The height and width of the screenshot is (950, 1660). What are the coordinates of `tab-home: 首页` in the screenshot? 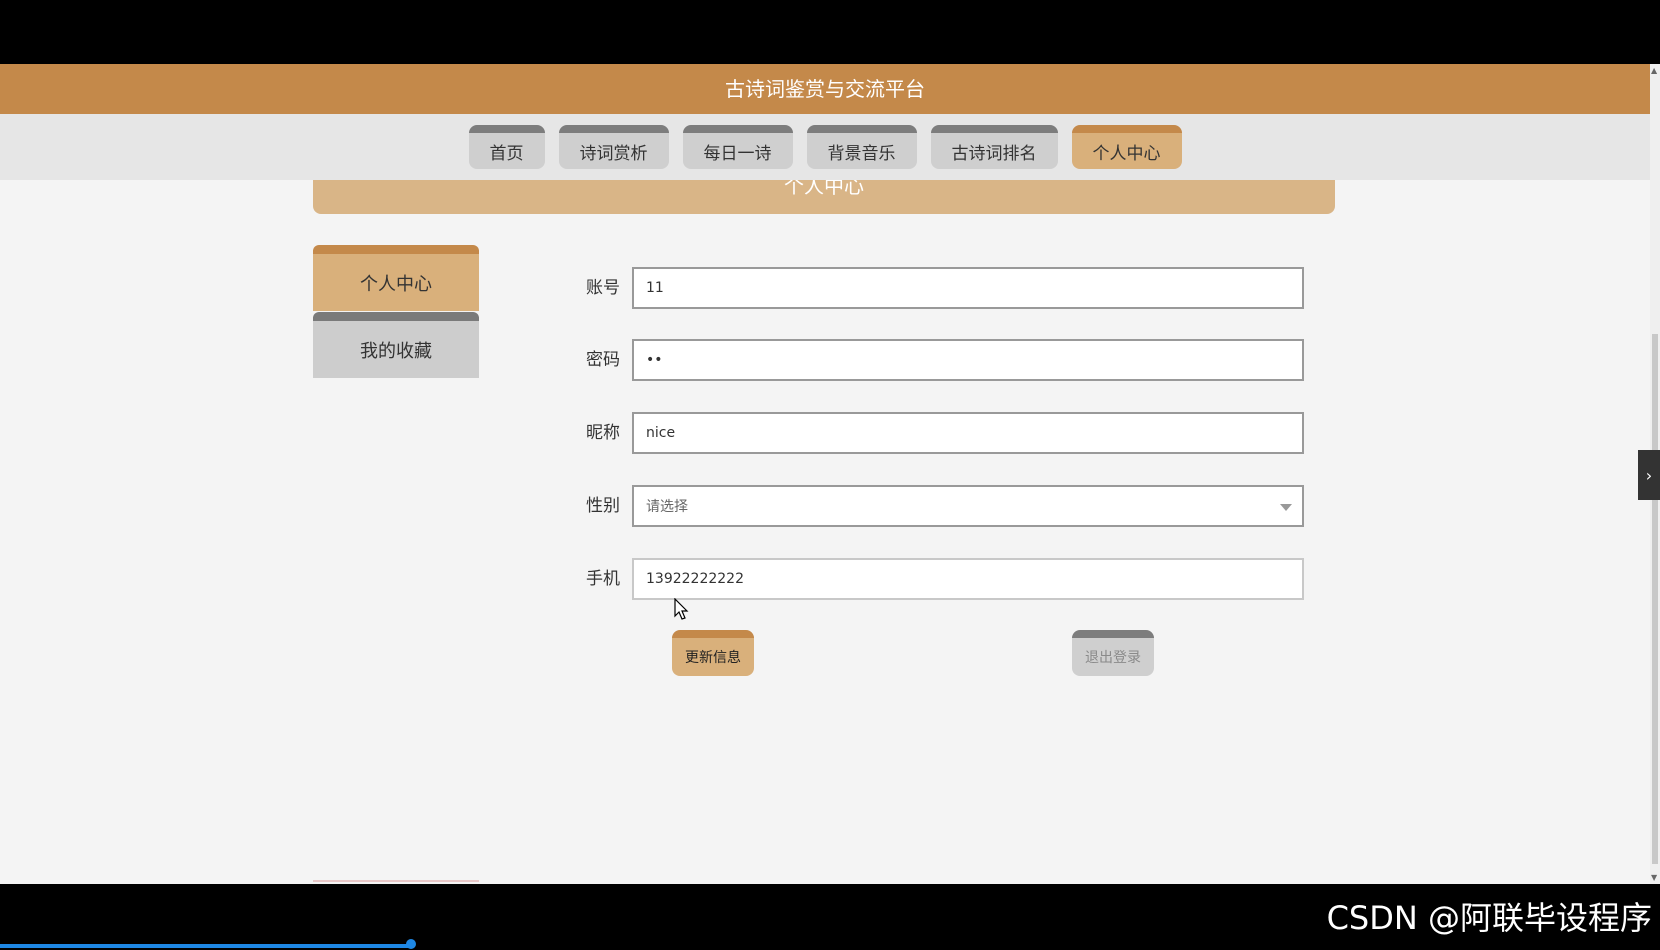 It's located at (506, 147).